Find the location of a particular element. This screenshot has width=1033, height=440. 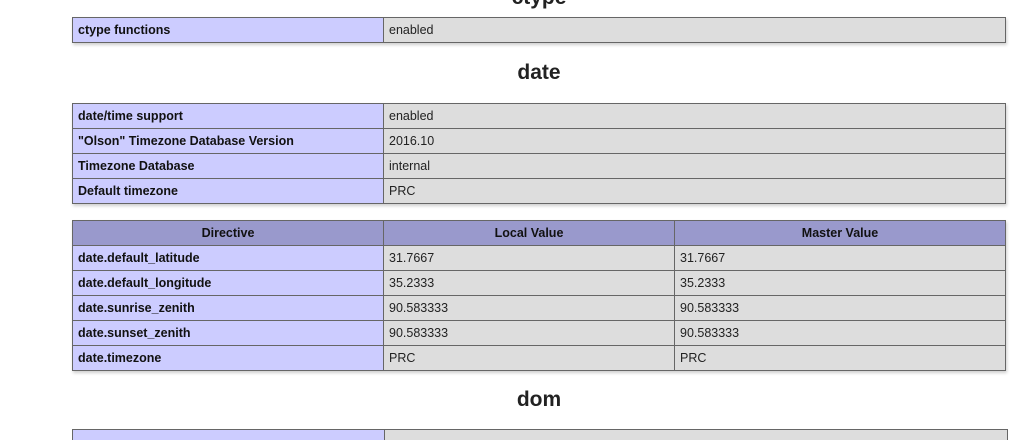

info-row-value: enabled is located at coordinates (694, 116).